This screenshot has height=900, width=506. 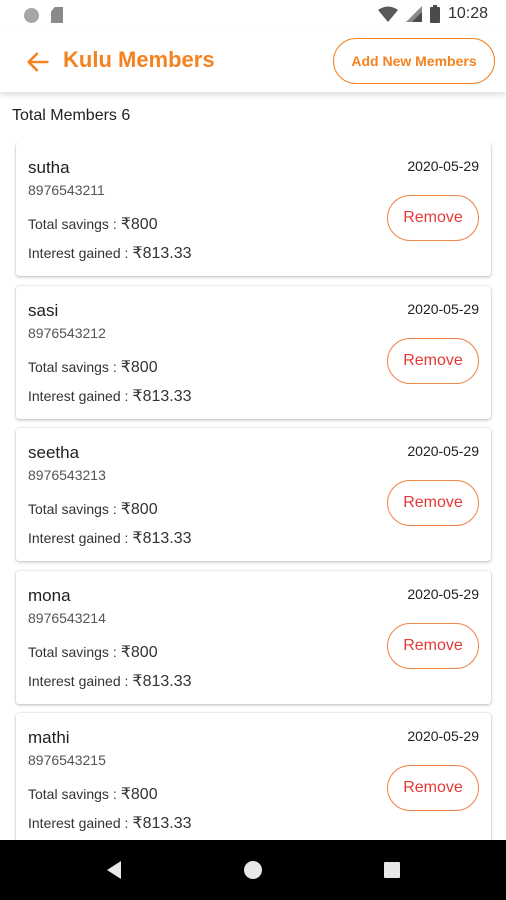 I want to click on sd-card-icon, so click(x=57, y=15).